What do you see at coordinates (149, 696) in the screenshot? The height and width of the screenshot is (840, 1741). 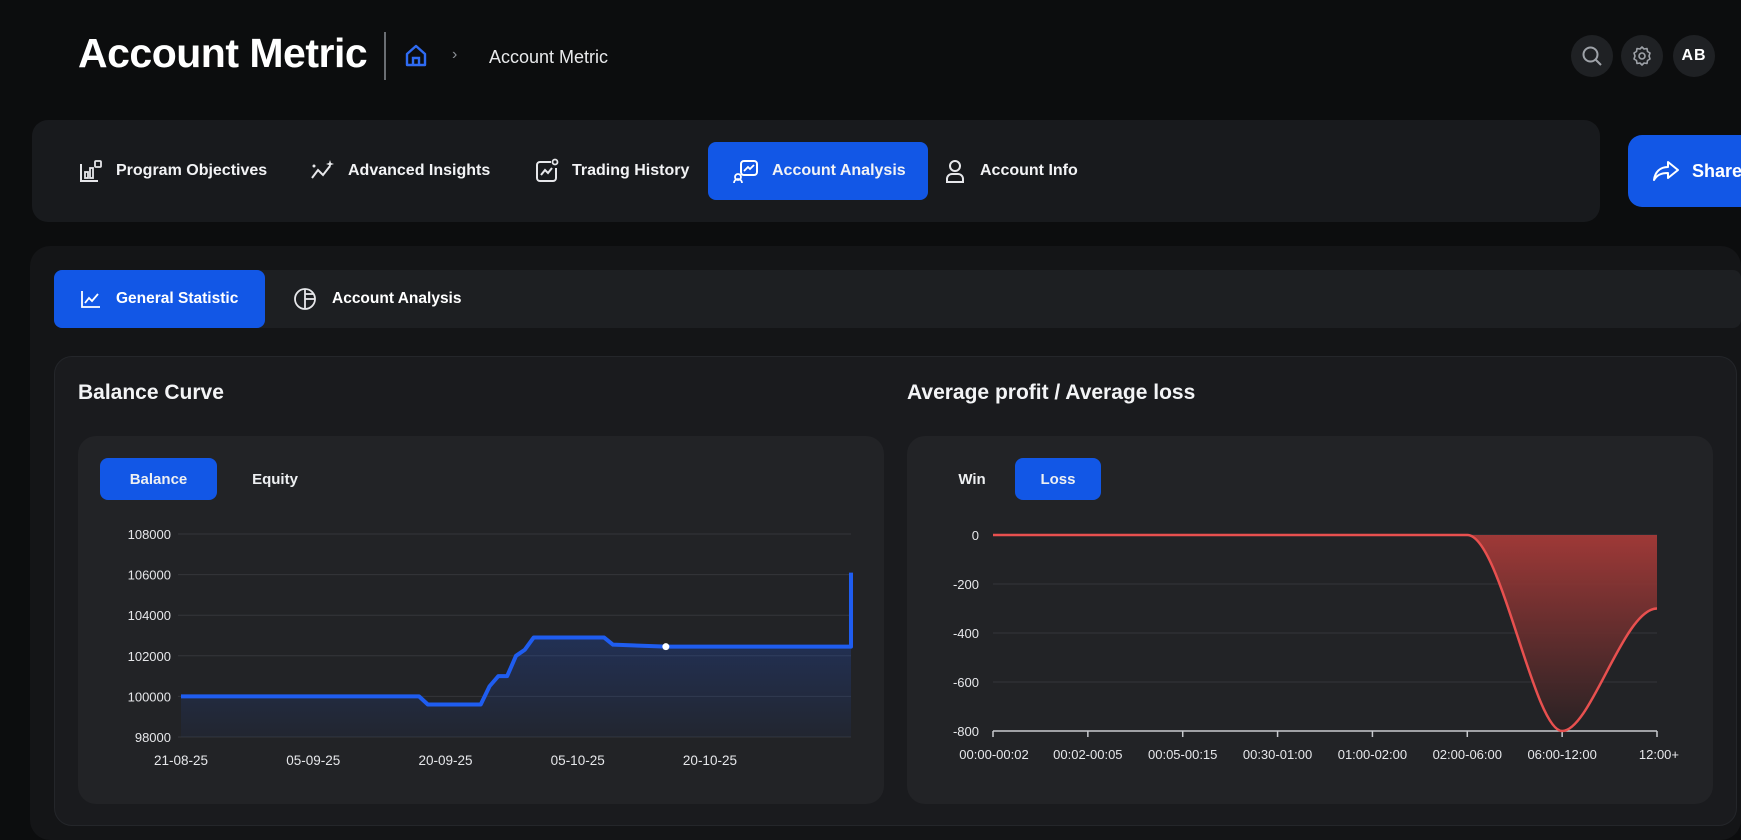 I see `y-tick-label: 100000` at bounding box center [149, 696].